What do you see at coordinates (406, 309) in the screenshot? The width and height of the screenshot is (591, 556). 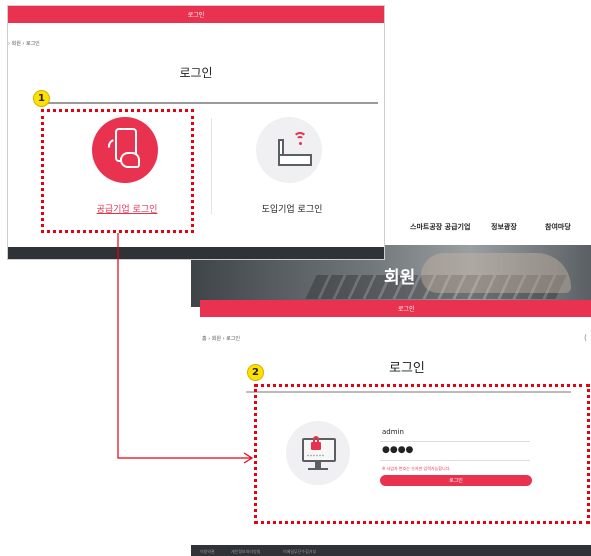 I see `section-bar-label: 로그인` at bounding box center [406, 309].